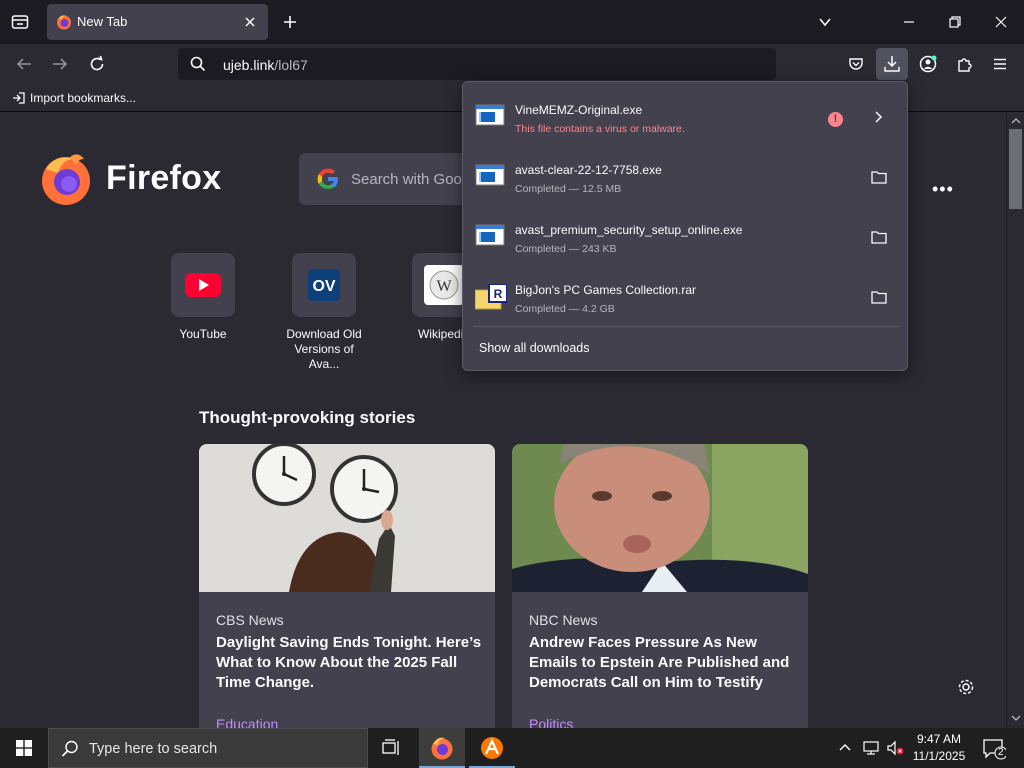 This screenshot has width=1024, height=768. I want to click on close-tab-icon, so click(250, 22).